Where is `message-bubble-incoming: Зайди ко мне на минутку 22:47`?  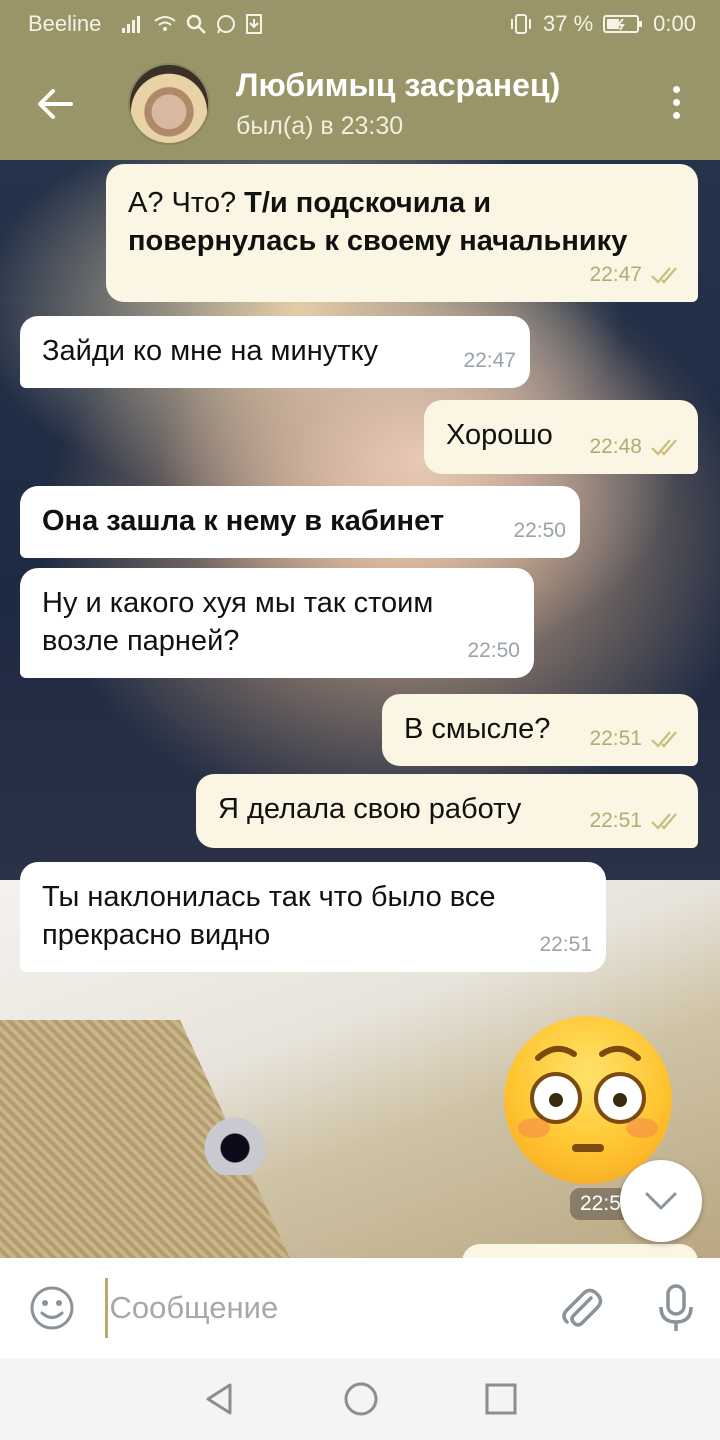
message-bubble-incoming: Зайди ко мне на минутку 22:47 is located at coordinates (275, 352).